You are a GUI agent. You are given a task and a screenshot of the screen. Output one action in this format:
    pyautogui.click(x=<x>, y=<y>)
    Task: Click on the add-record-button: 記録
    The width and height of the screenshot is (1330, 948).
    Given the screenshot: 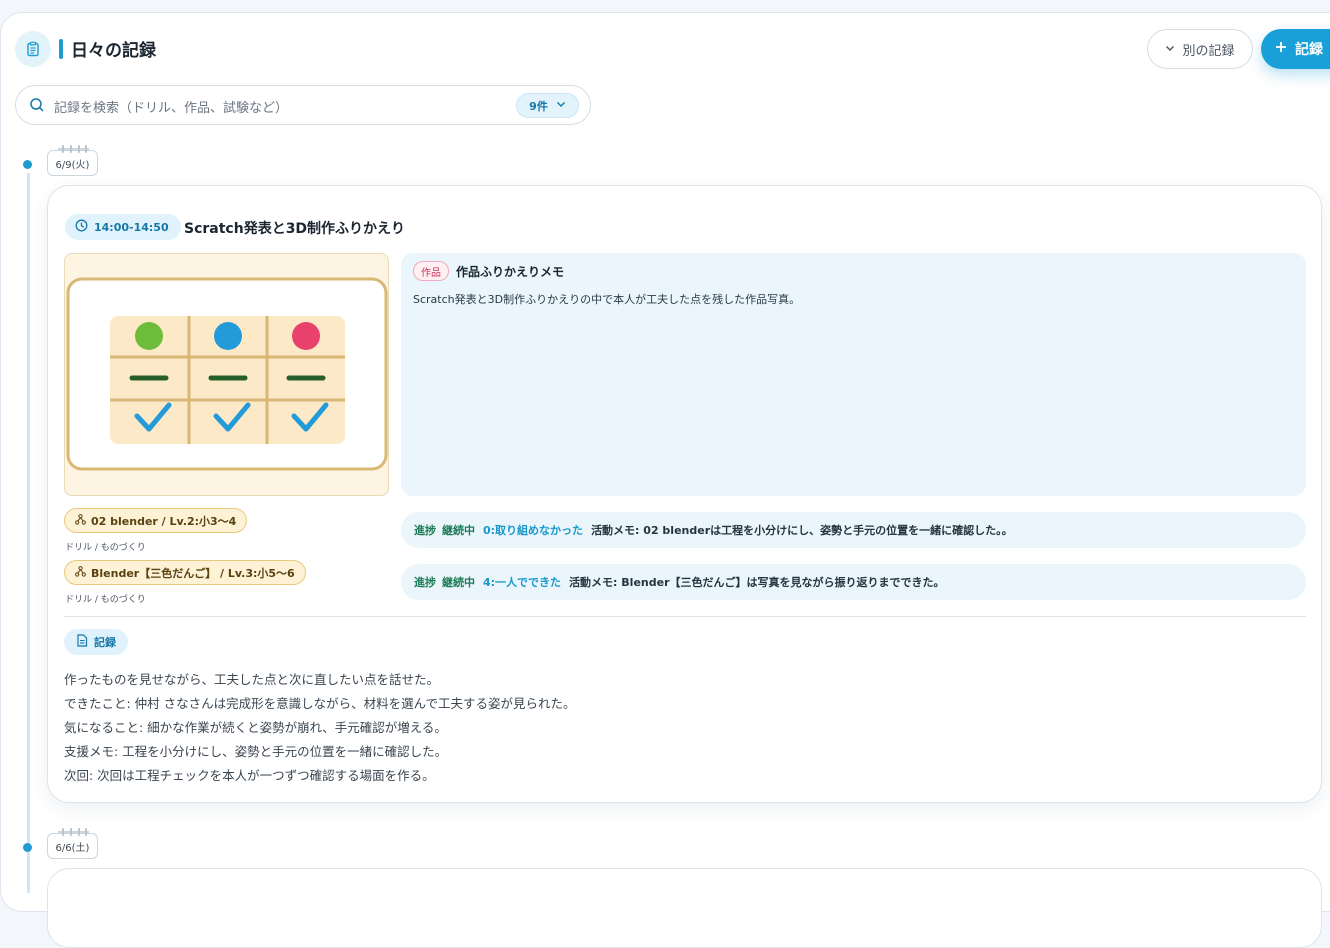 What is the action you would take?
    pyautogui.click(x=1295, y=49)
    